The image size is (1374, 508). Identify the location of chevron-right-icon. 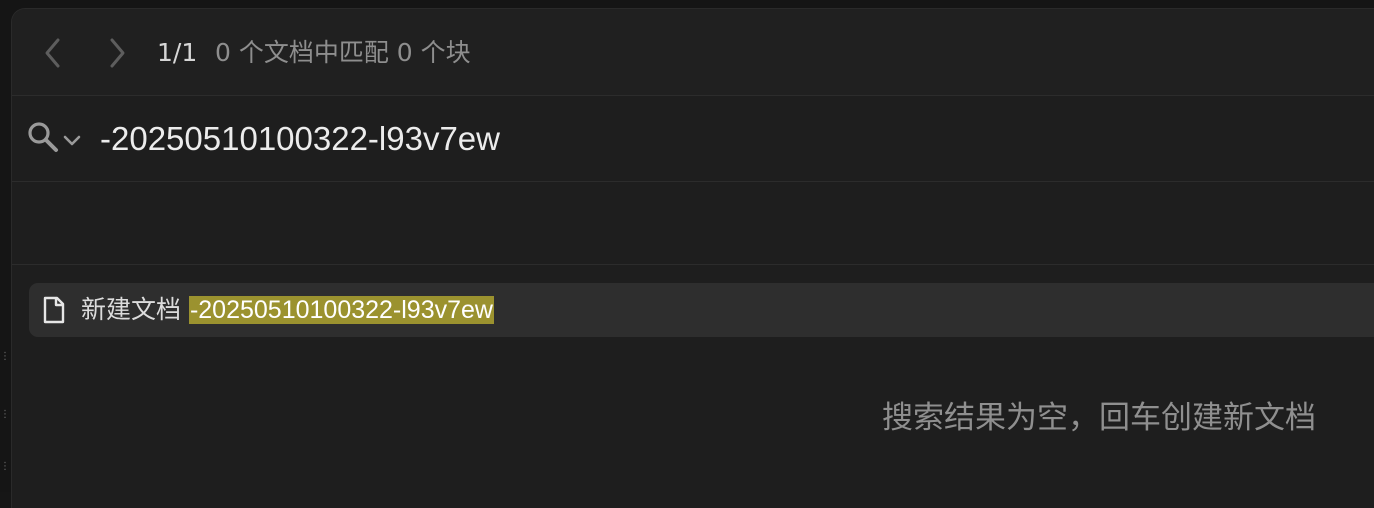
(117, 53).